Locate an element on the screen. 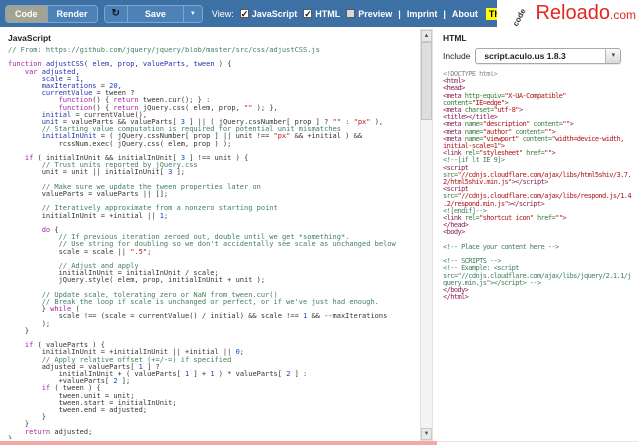  html-view-toggle: ✓ HTML is located at coordinates (321, 14).